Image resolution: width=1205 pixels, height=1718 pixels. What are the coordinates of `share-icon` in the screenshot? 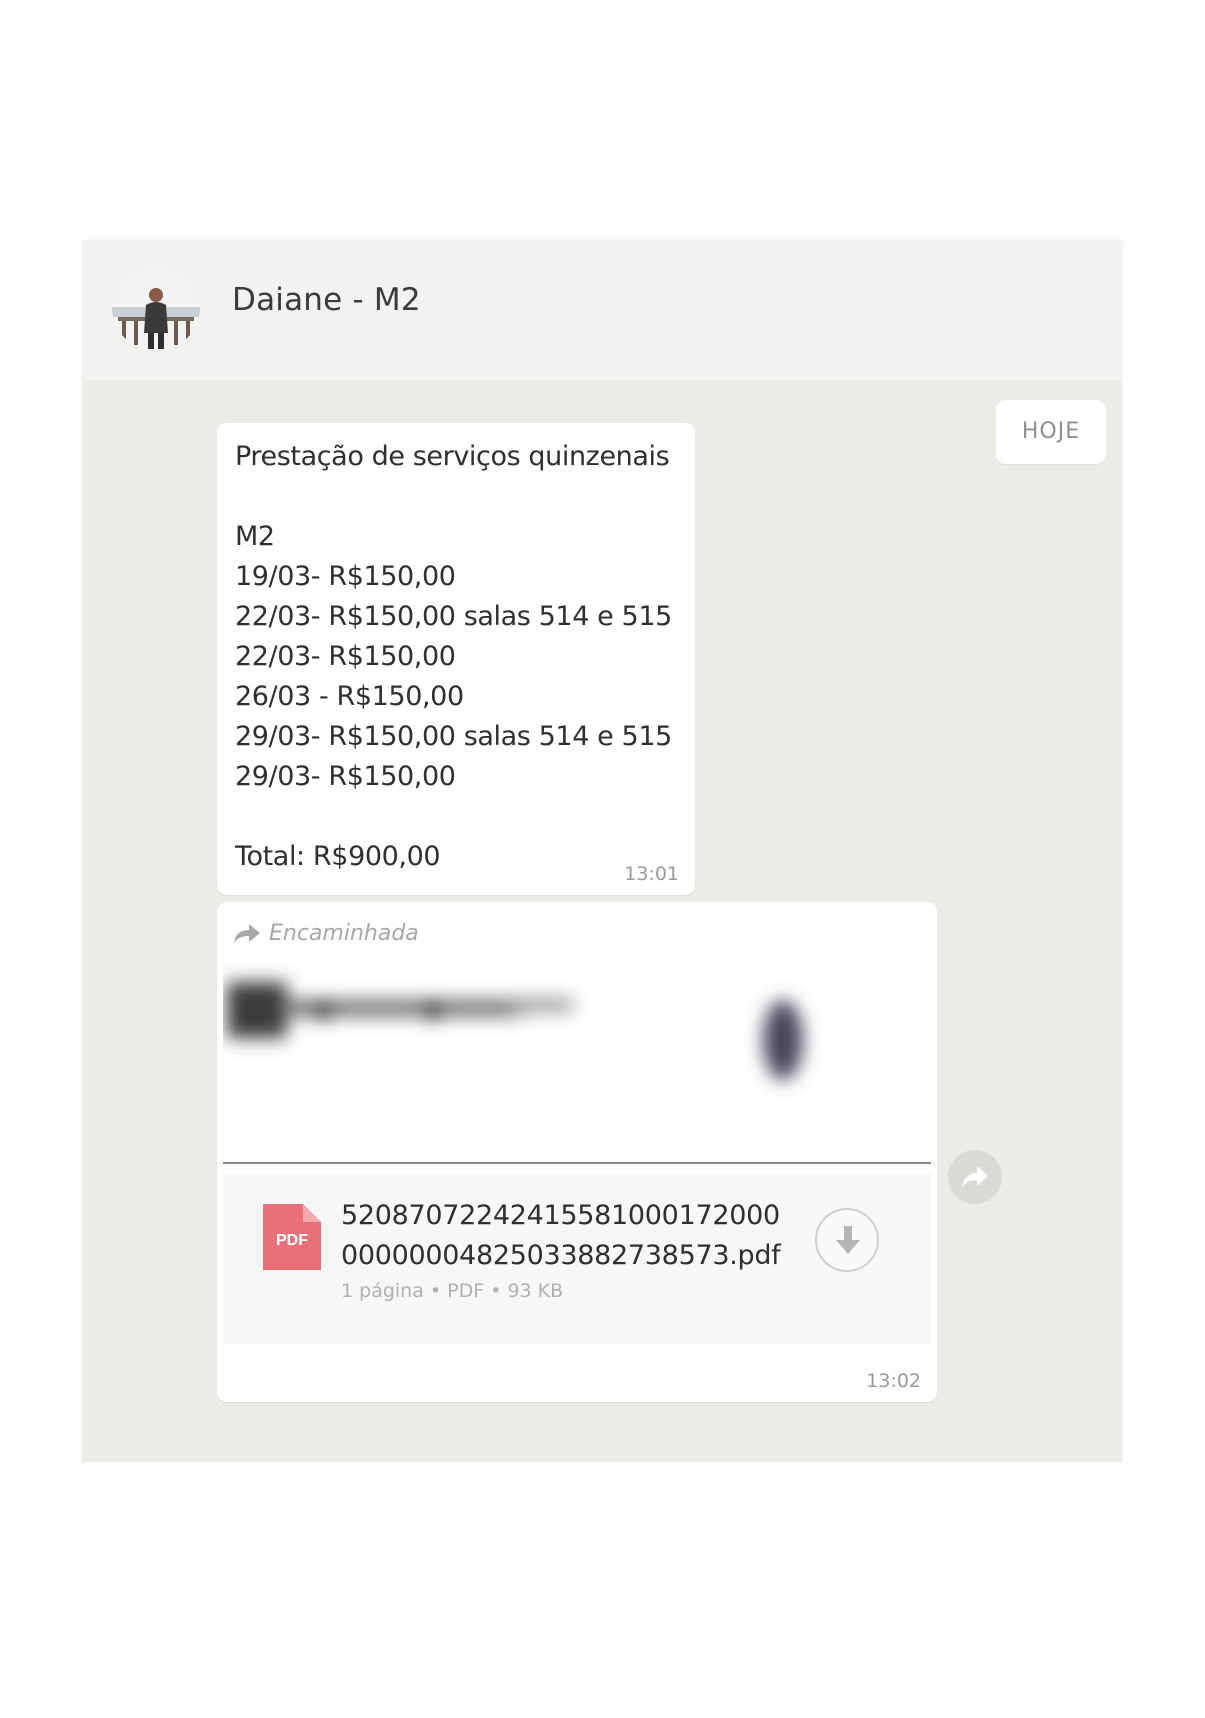 It's located at (975, 1177).